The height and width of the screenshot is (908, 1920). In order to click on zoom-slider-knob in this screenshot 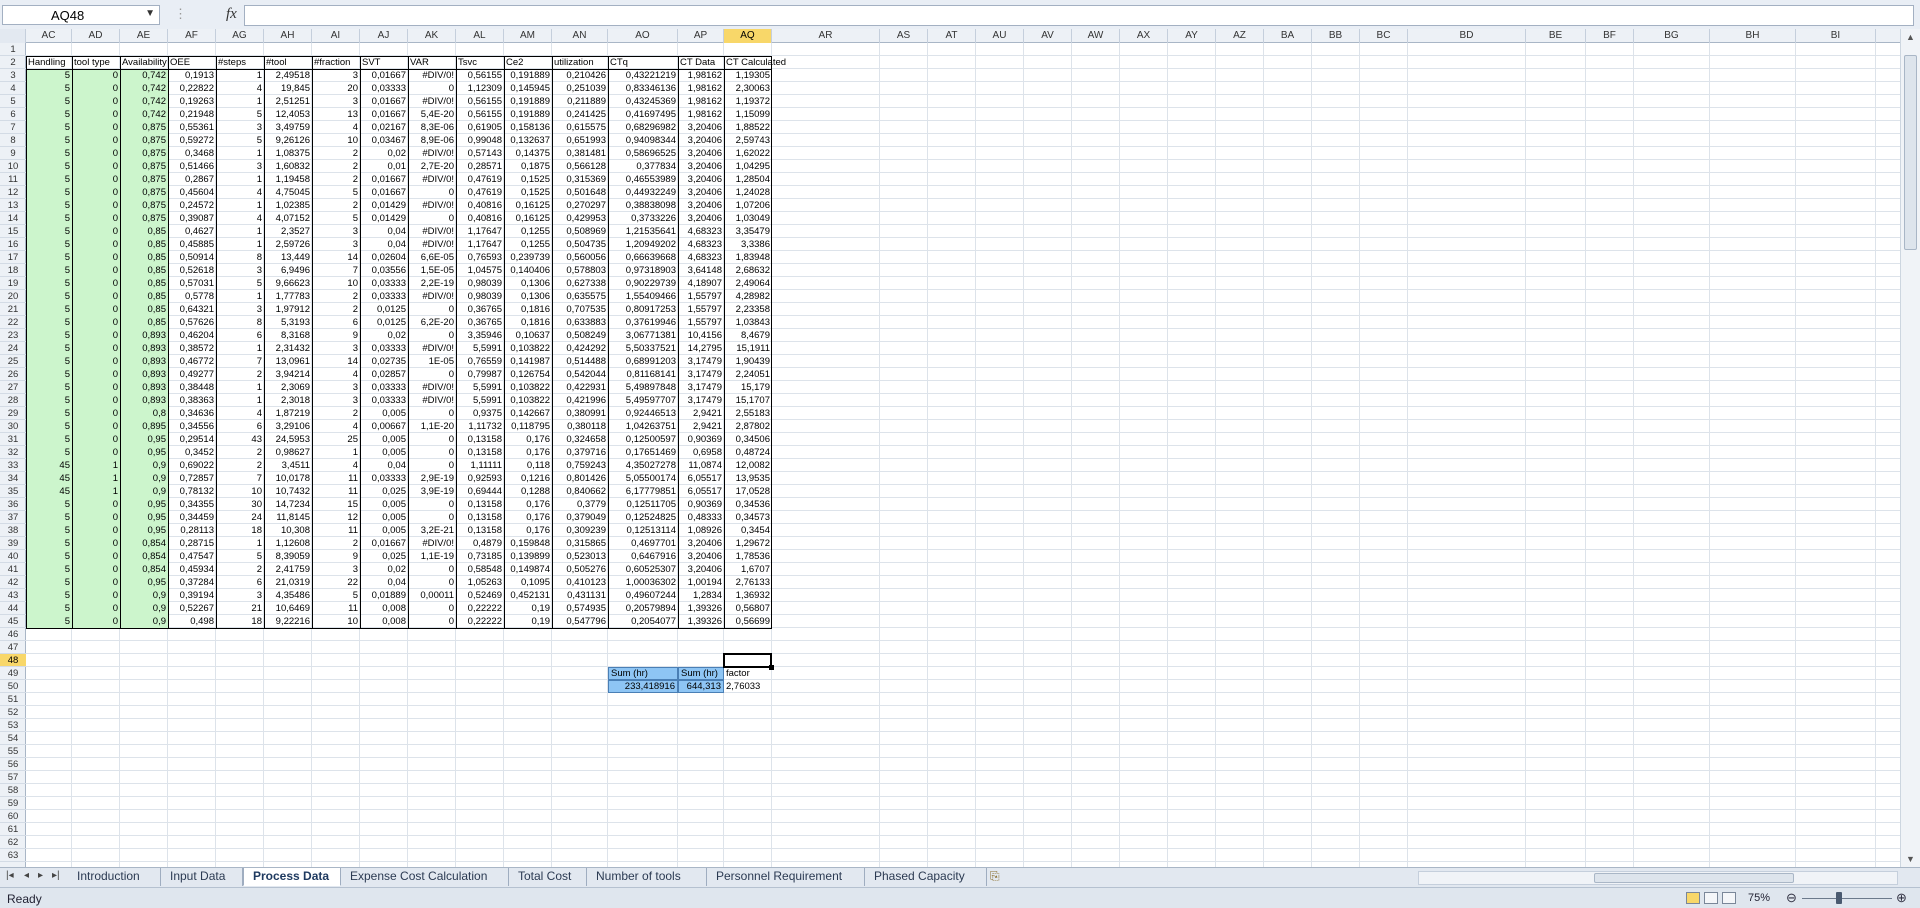, I will do `click(1839, 898)`.